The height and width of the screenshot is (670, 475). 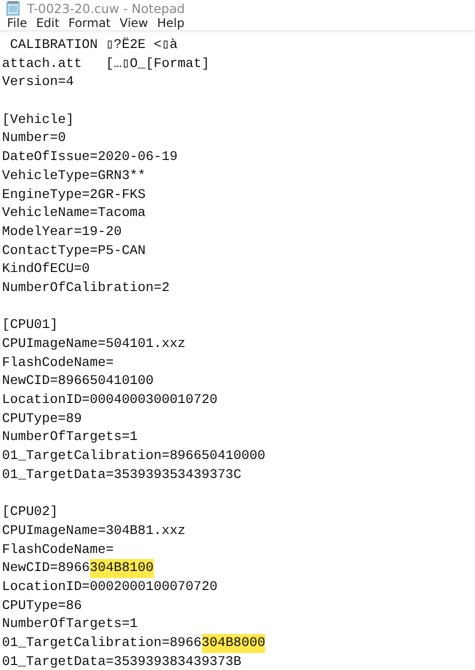 What do you see at coordinates (46, 269) in the screenshot?
I see `text-line: KindOfECU=0` at bounding box center [46, 269].